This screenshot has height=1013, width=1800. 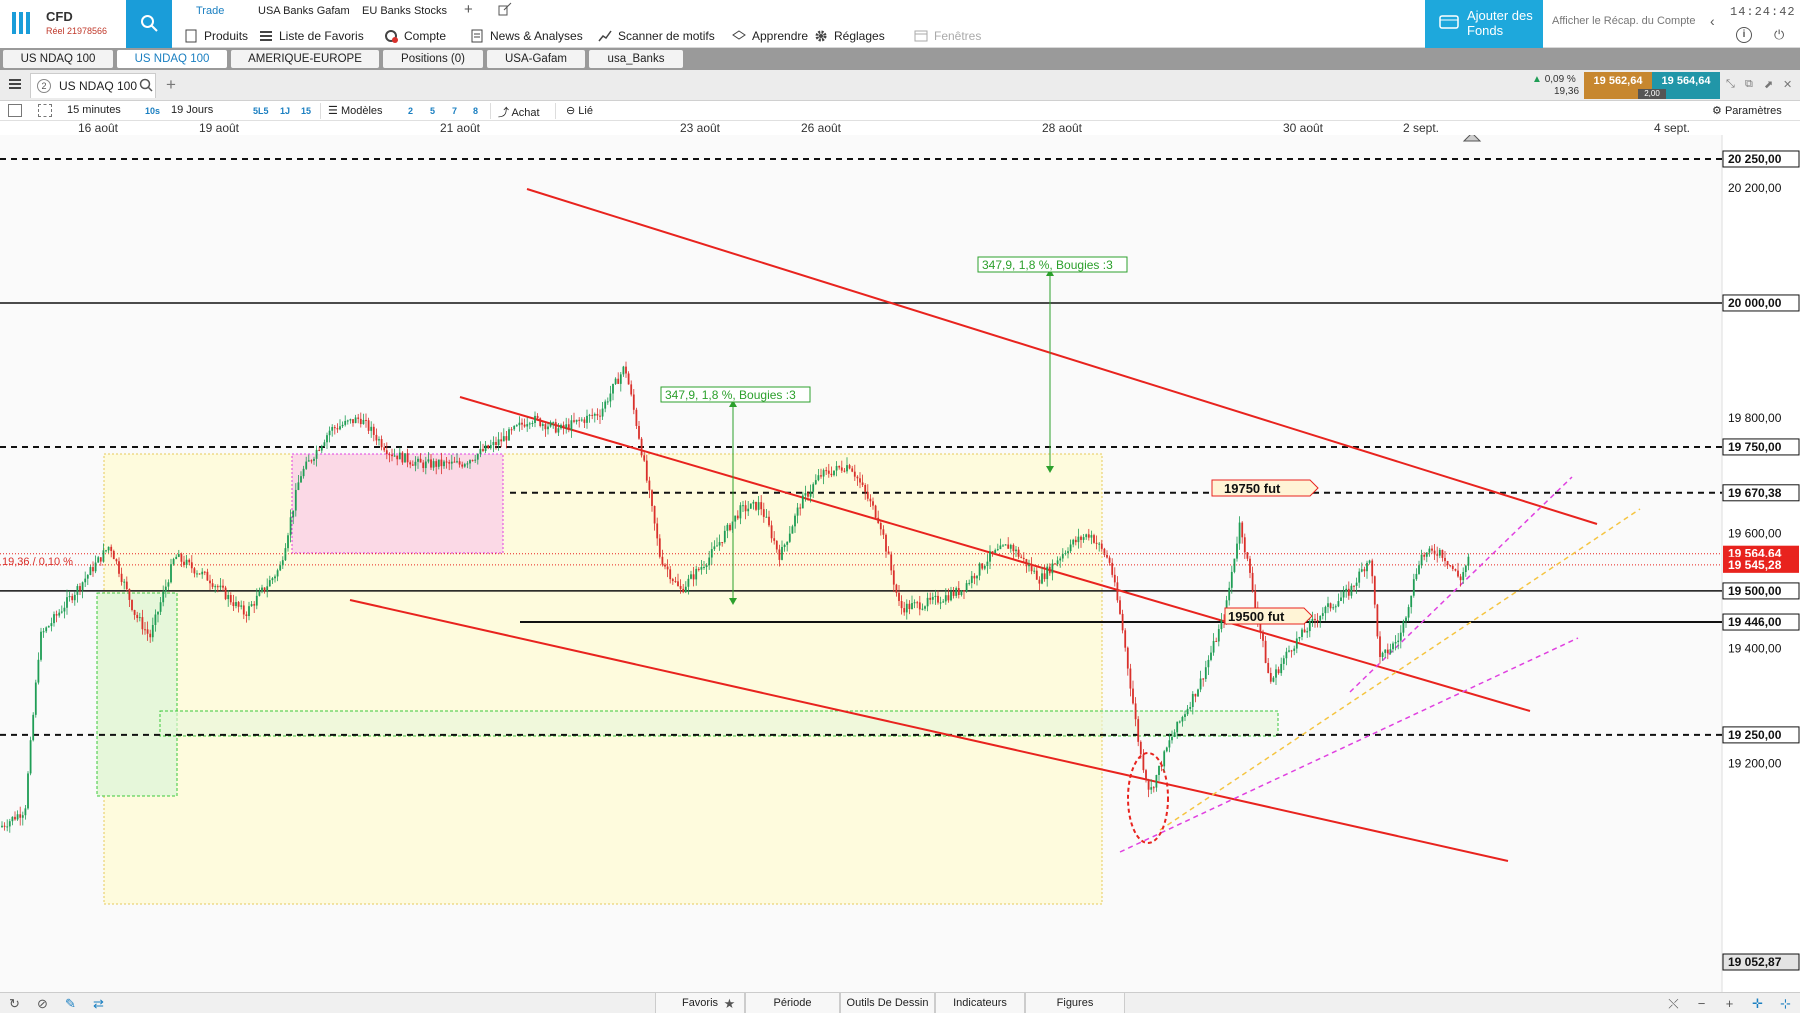 I want to click on chart-tab: 2 US NDAQ 100, so click(x=93, y=85).